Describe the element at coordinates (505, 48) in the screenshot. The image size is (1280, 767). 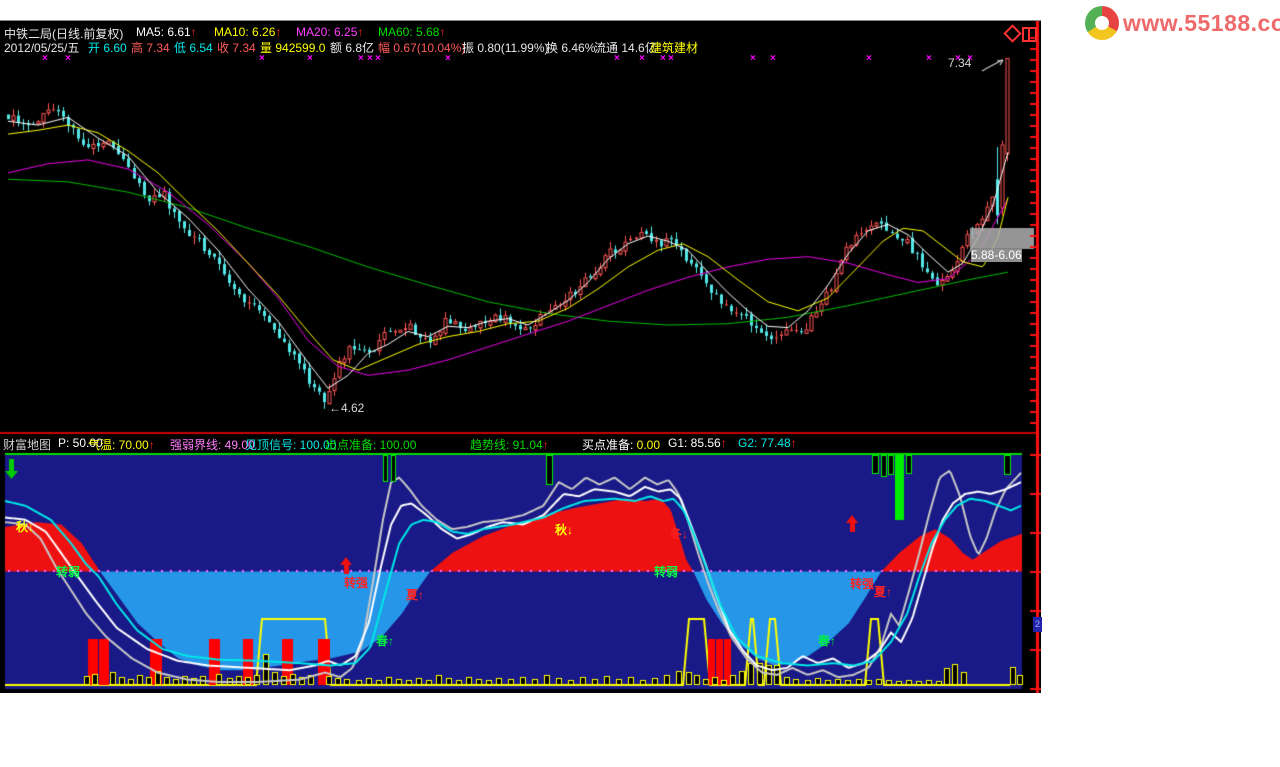
I see `info-item-8: 振 0.80(11.99%)` at that location.